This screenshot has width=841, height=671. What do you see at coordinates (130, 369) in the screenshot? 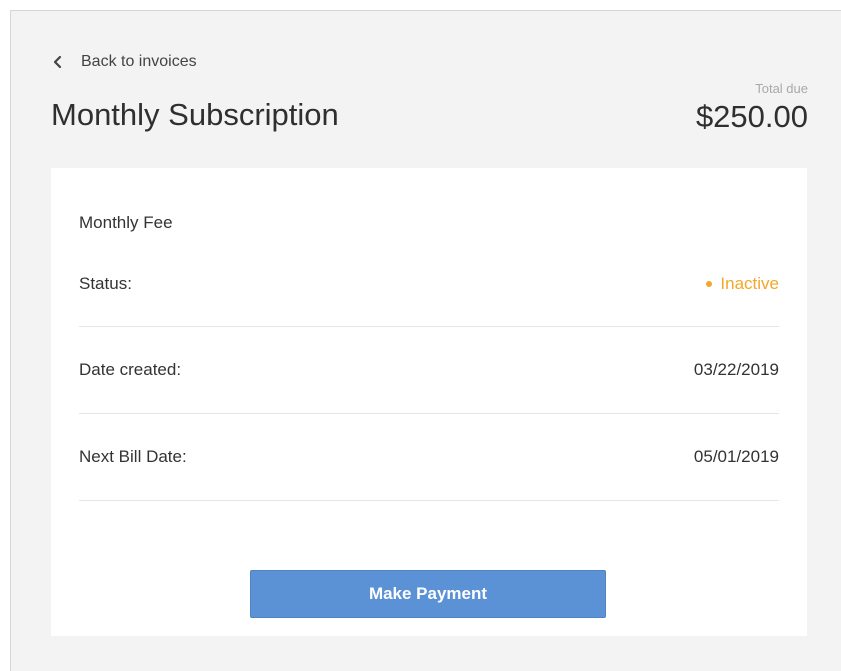
I see `date-created-label: Date created:` at bounding box center [130, 369].